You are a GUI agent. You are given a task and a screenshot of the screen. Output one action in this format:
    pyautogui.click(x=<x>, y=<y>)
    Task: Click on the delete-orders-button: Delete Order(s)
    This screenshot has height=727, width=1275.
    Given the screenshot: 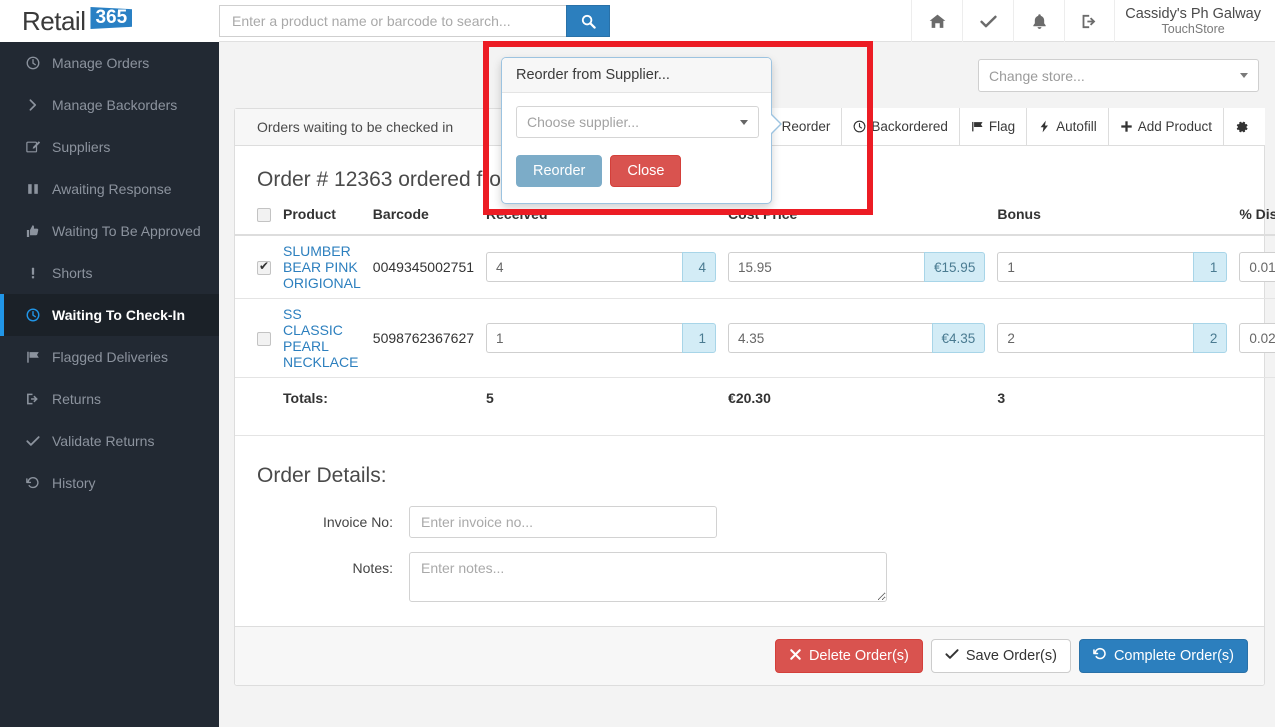 What is the action you would take?
    pyautogui.click(x=848, y=656)
    